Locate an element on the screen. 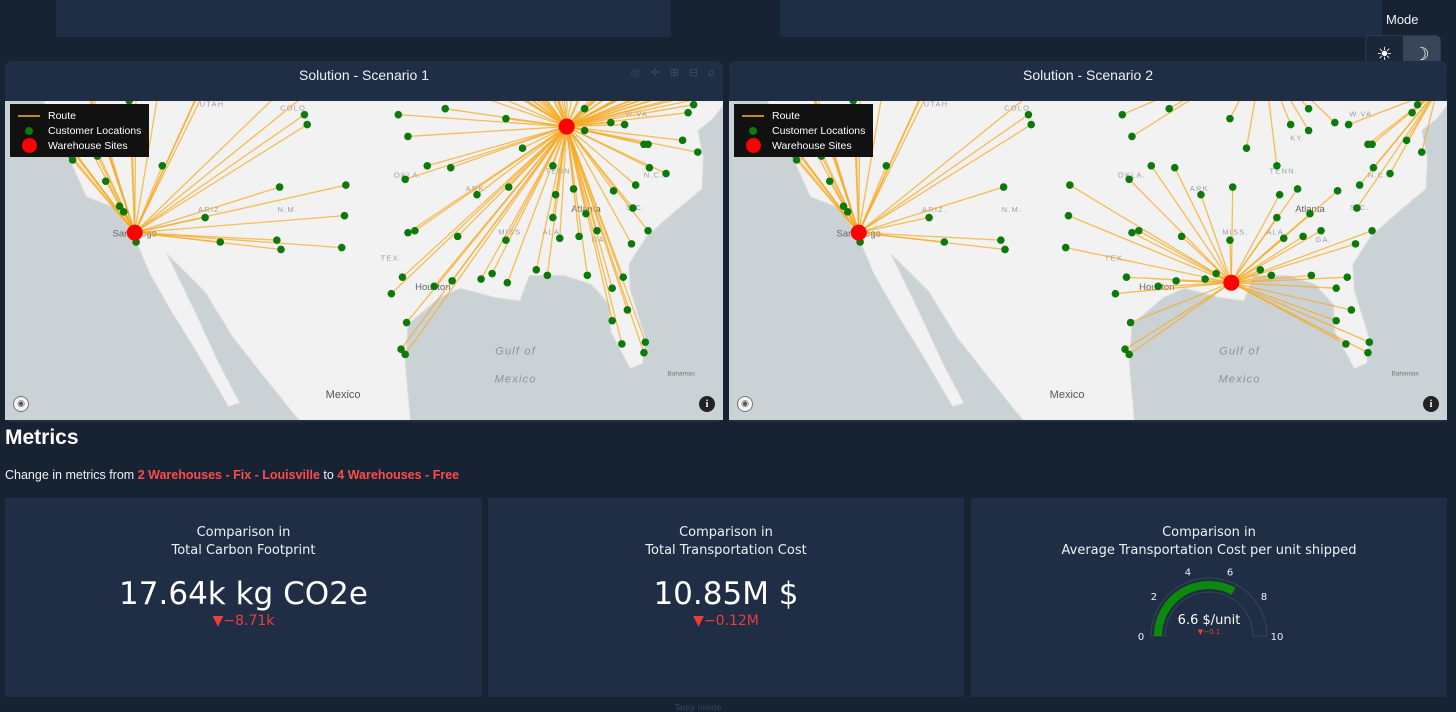 The width and height of the screenshot is (1456, 712). gauge-value: 6.6 $/unit is located at coordinates (1209, 620).